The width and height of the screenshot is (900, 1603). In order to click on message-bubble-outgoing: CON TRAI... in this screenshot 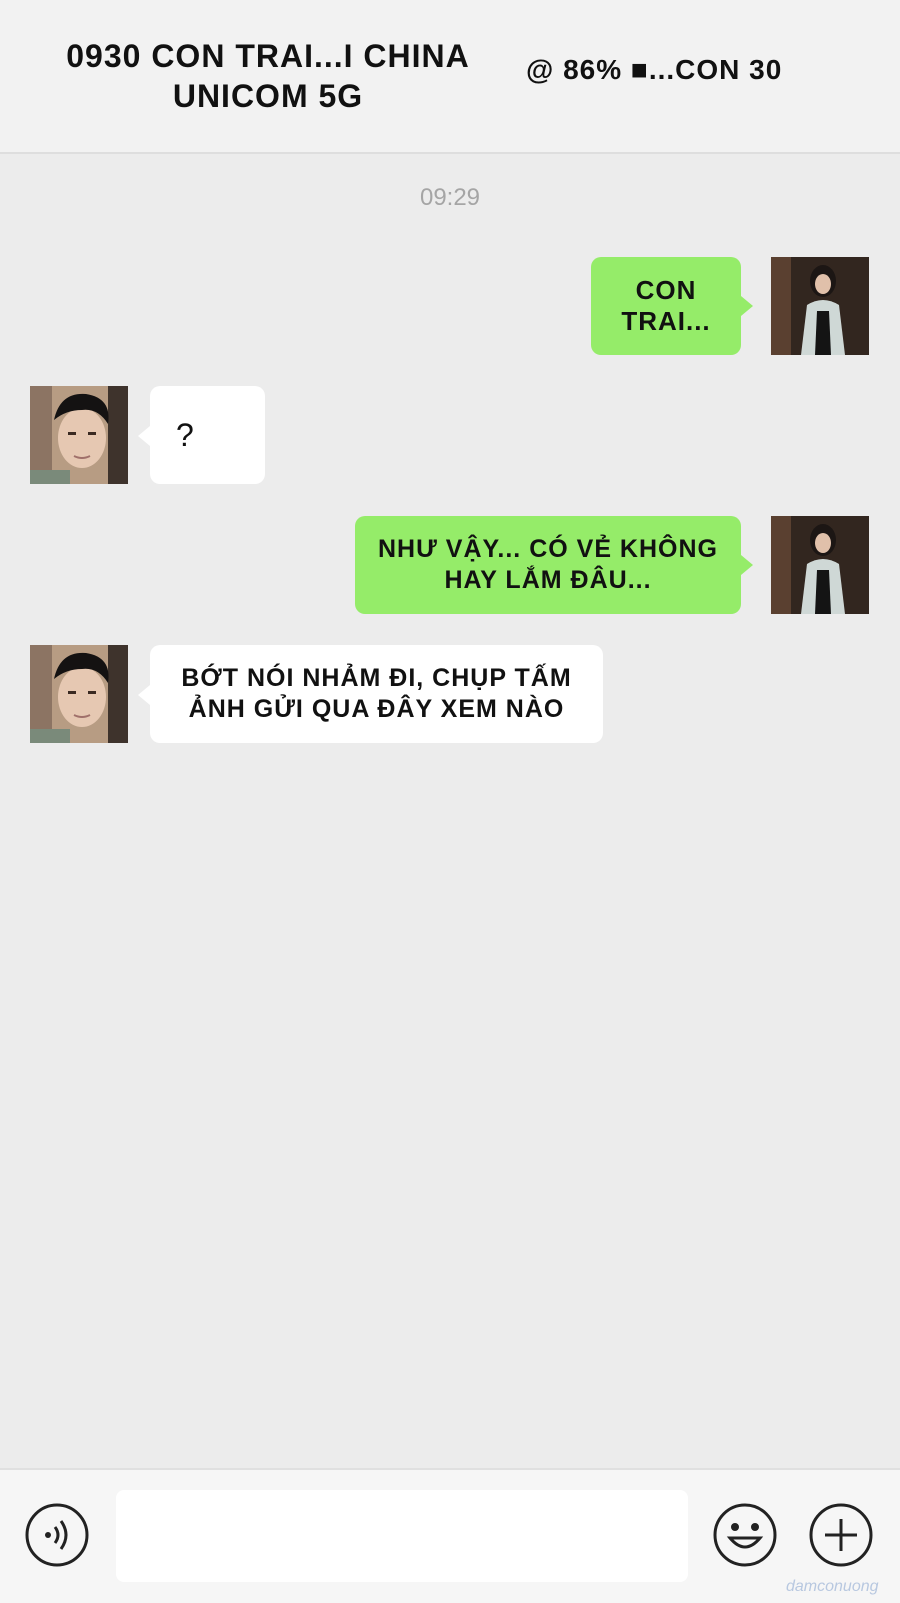, I will do `click(666, 306)`.